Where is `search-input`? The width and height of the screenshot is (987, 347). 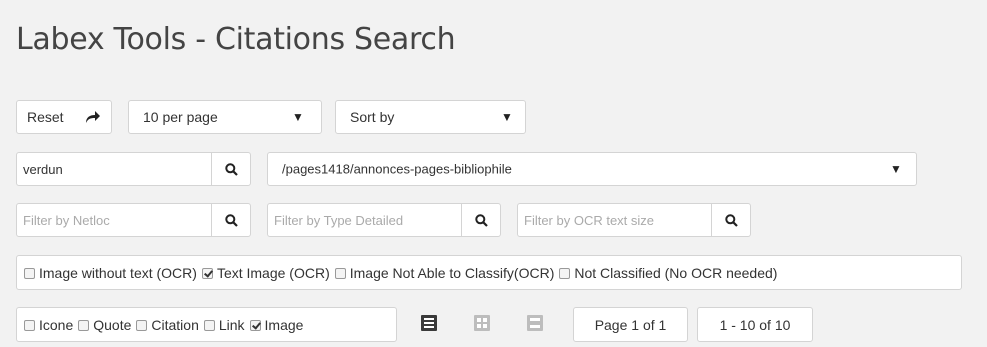
search-input is located at coordinates (114, 169).